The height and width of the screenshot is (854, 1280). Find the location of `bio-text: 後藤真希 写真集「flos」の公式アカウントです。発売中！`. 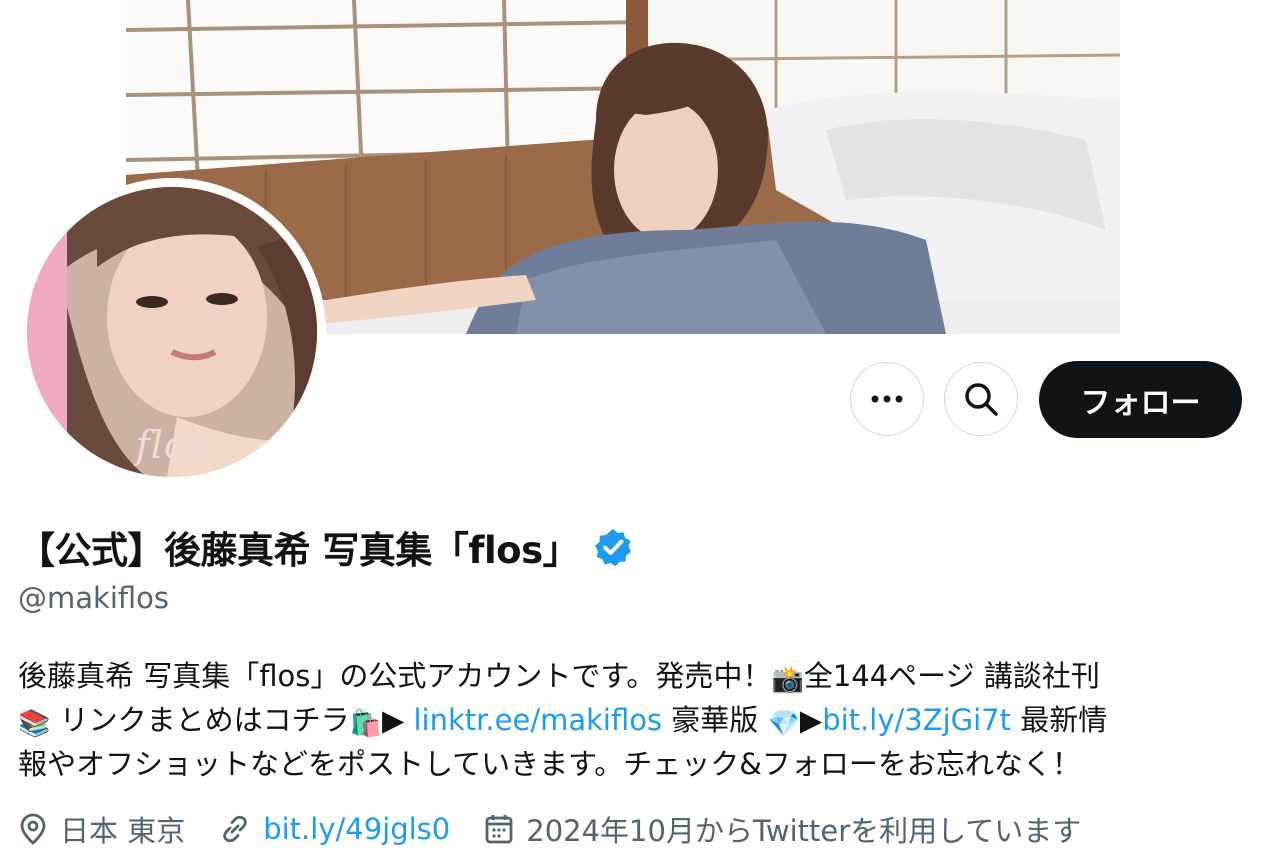

bio-text: 後藤真希 写真集「flos」の公式アカウントです。発売中！ is located at coordinates (395, 676).